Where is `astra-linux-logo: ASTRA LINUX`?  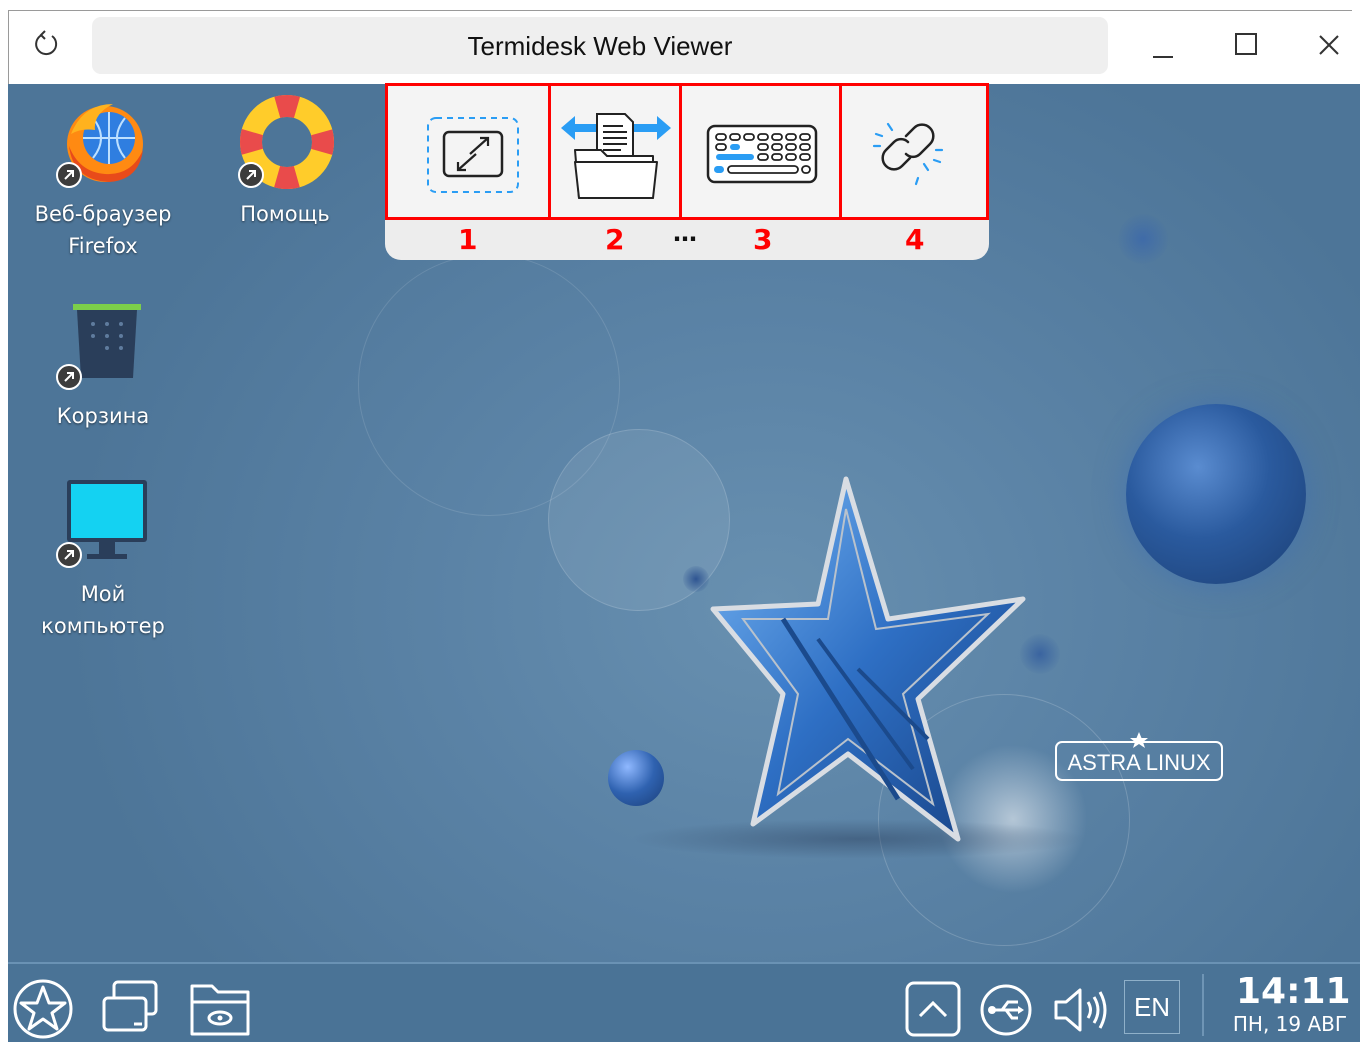 astra-linux-logo: ASTRA LINUX is located at coordinates (1139, 756).